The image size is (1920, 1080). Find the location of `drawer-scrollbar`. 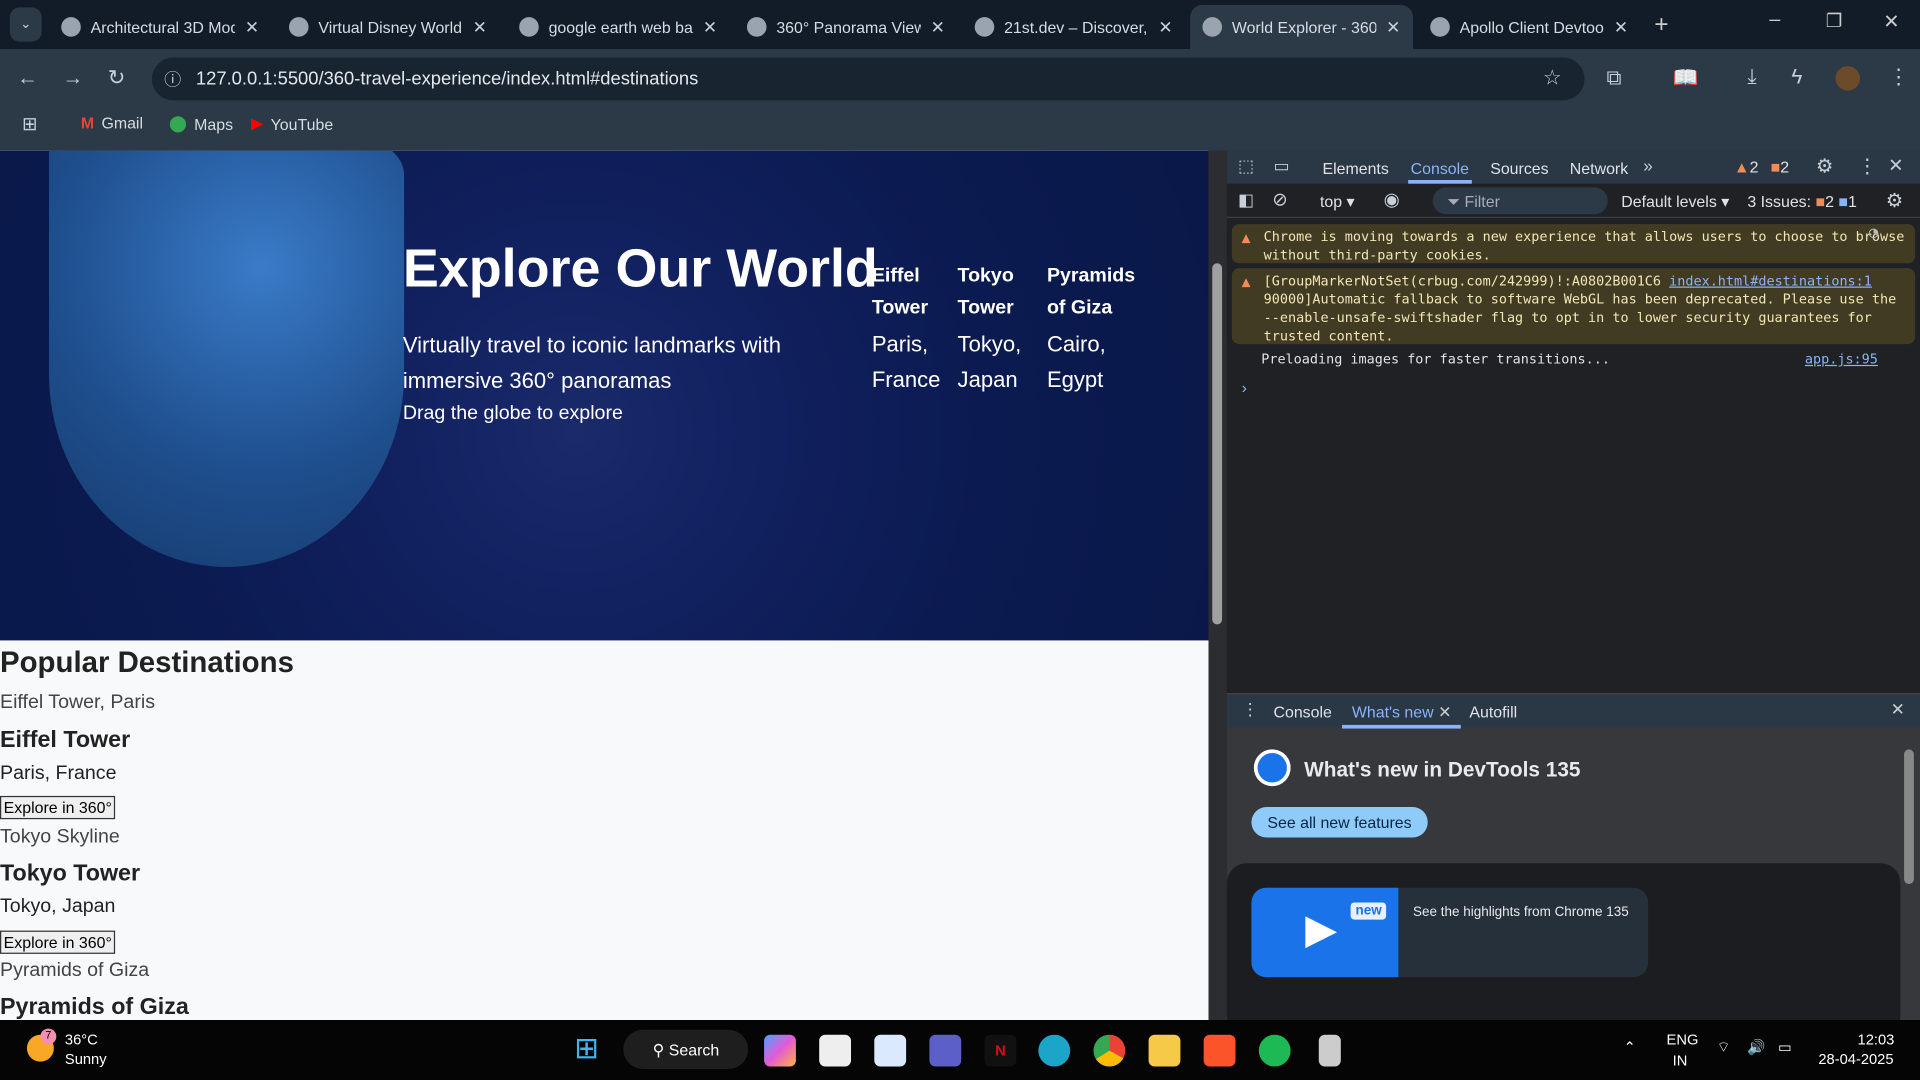

drawer-scrollbar is located at coordinates (1909, 876).